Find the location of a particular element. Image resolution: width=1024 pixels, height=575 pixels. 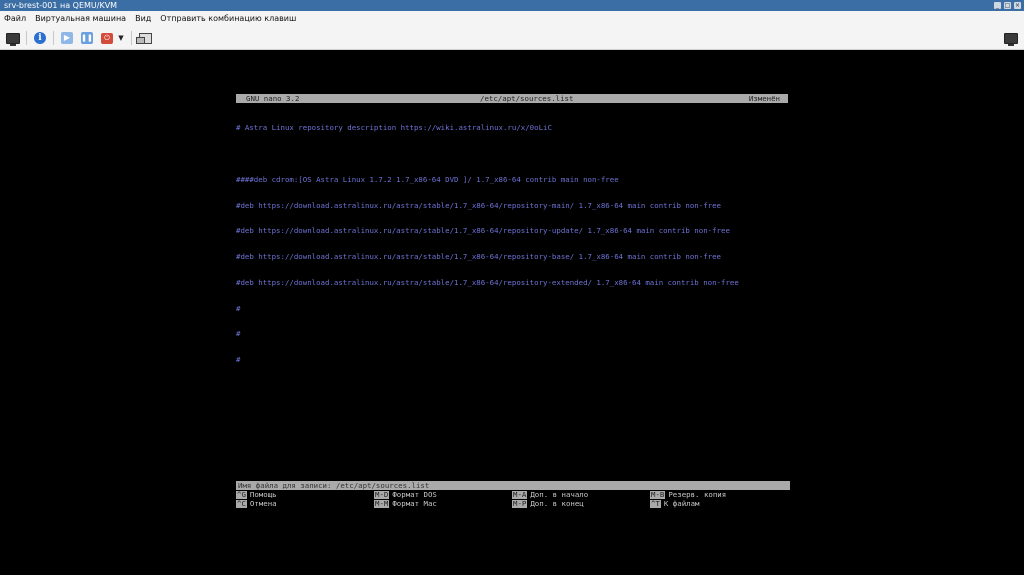

console-button is located at coordinates (13, 38).